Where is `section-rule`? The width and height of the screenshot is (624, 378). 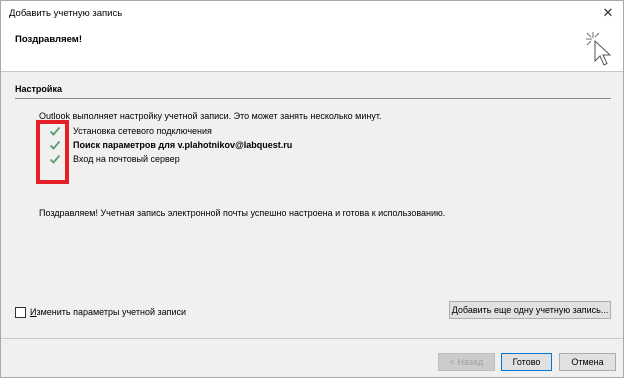 section-rule is located at coordinates (313, 98).